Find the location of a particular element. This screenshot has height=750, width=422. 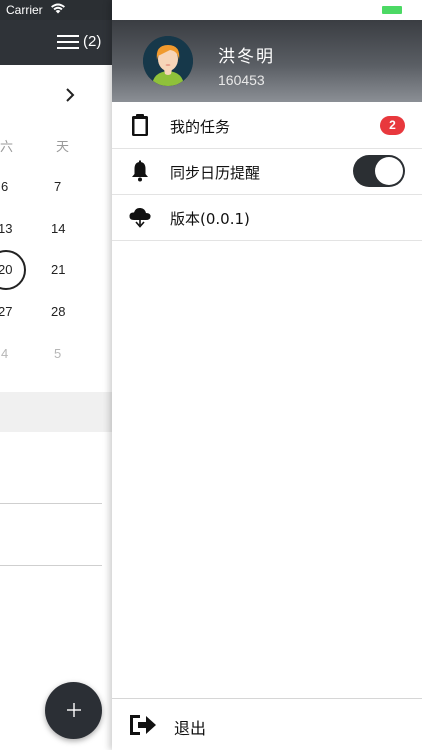

calendar-day: 4 is located at coordinates (4, 353).